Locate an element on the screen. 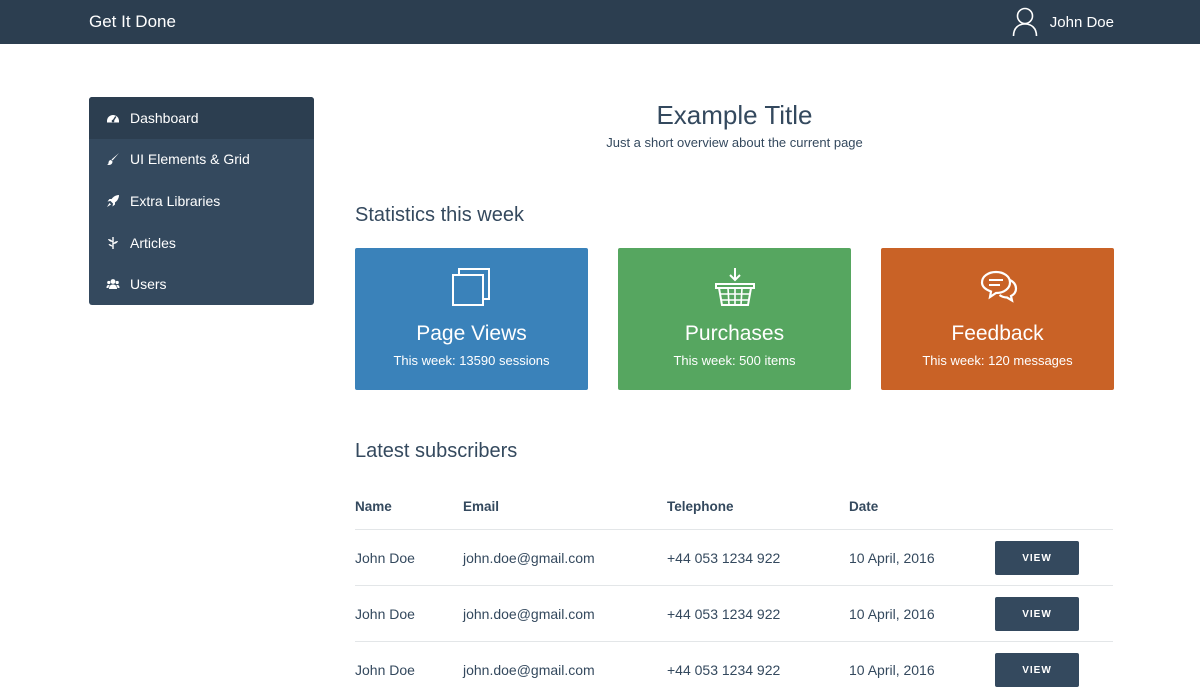  sidebar-item-ui-elements: UI Elements & Grid is located at coordinates (201, 160).